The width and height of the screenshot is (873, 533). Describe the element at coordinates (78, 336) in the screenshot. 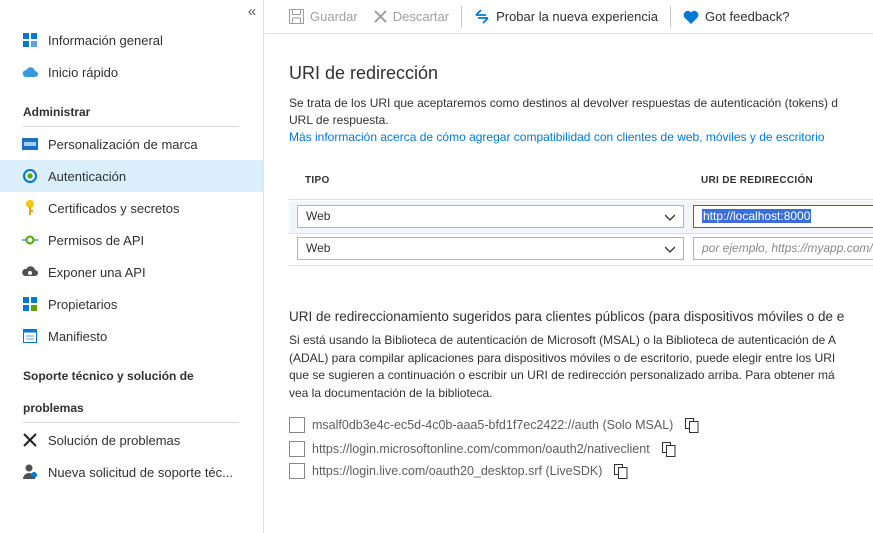

I see `sidebar-item-label: Manifiesto` at that location.